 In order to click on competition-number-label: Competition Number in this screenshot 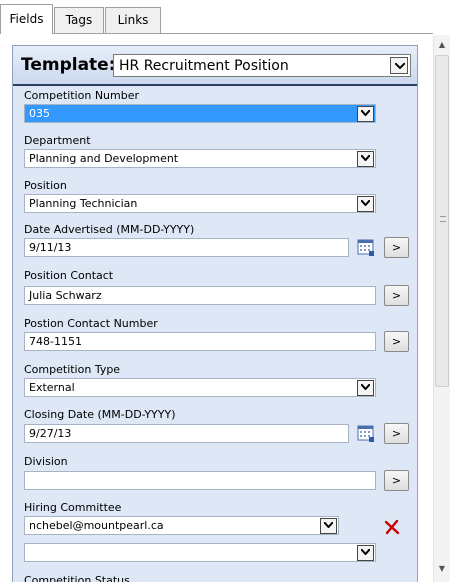, I will do `click(82, 95)`.